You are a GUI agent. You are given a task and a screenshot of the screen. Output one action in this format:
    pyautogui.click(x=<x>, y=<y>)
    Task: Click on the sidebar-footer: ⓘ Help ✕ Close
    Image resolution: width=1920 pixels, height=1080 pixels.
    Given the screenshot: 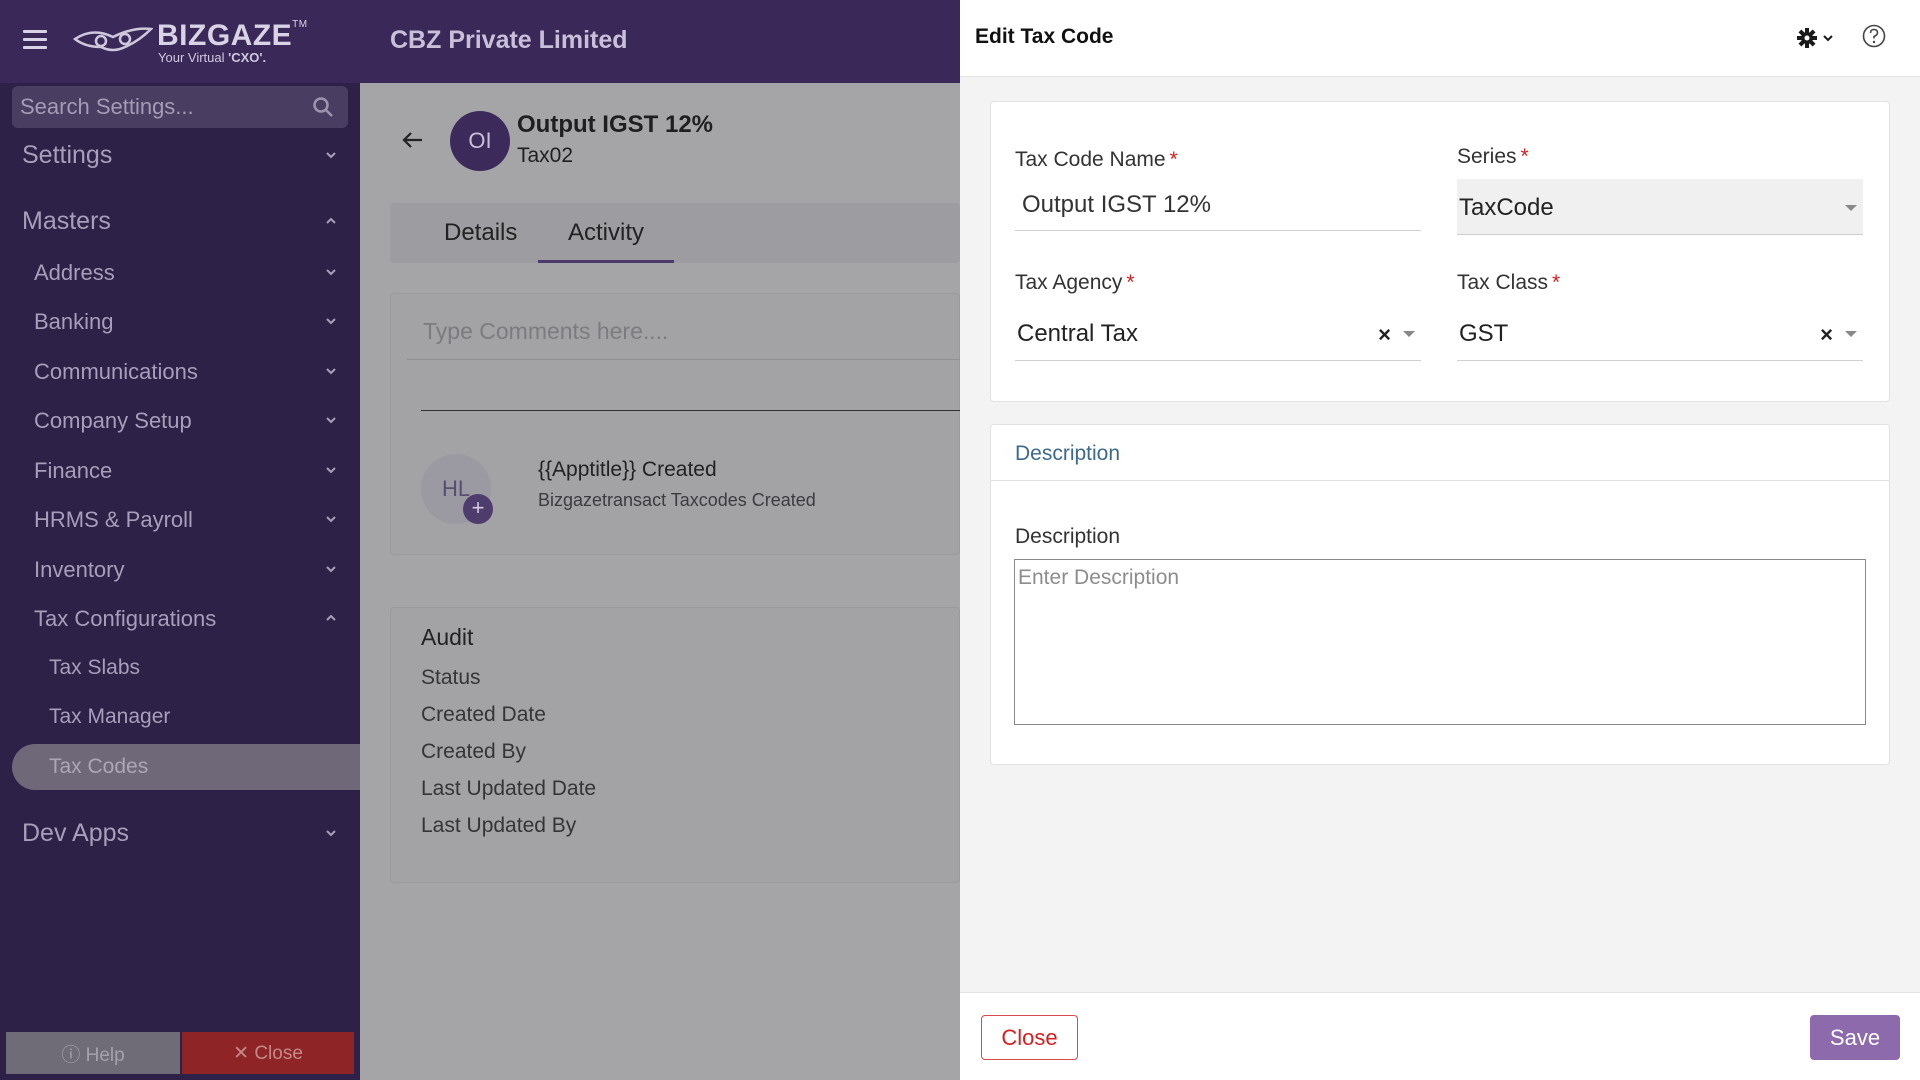 What is the action you would take?
    pyautogui.click(x=180, y=1053)
    